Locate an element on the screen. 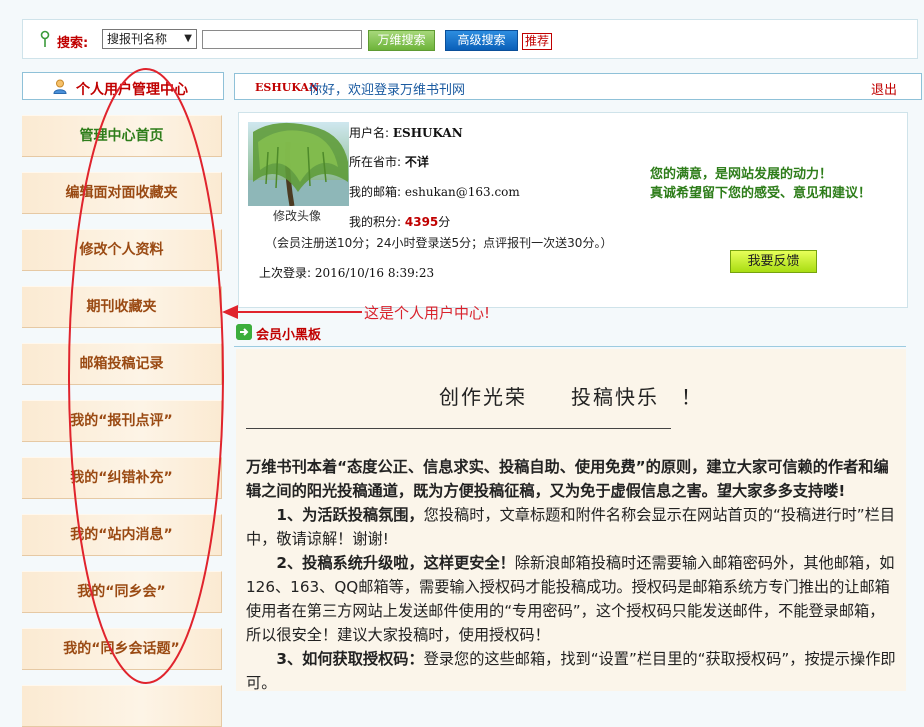 This screenshot has height=727, width=924. dropdown-arrow-icon: ▼ is located at coordinates (188, 38).